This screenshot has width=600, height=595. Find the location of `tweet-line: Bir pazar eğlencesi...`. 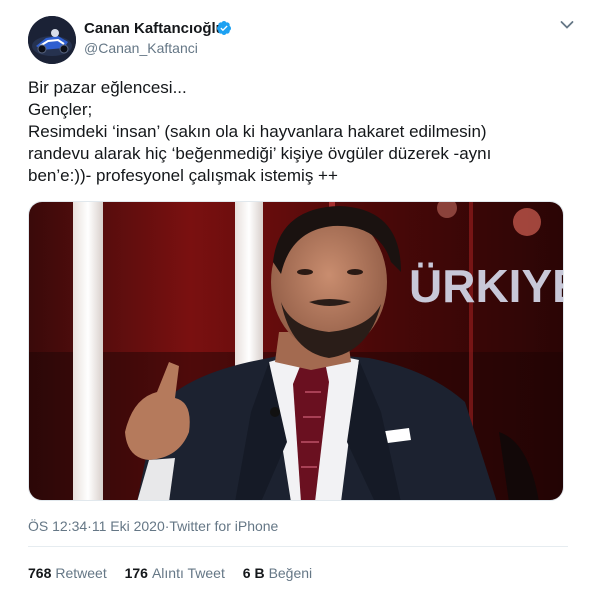

tweet-line: Bir pazar eğlencesi... is located at coordinates (107, 87).